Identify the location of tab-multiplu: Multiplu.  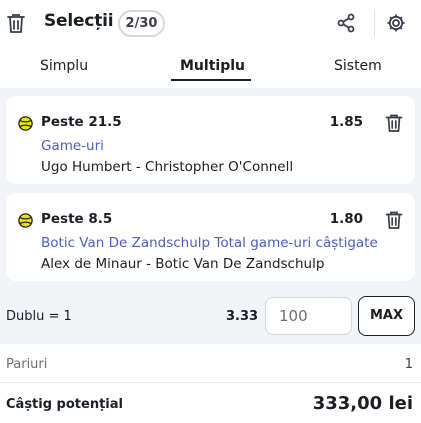
(212, 66).